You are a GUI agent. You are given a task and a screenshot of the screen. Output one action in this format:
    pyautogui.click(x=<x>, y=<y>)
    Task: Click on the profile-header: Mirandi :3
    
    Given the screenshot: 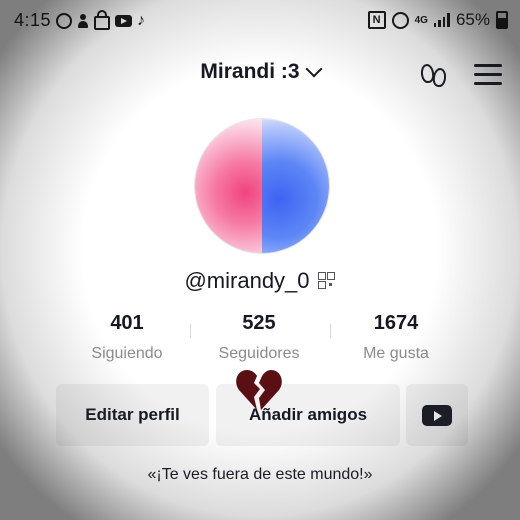 What is the action you would take?
    pyautogui.click(x=260, y=75)
    